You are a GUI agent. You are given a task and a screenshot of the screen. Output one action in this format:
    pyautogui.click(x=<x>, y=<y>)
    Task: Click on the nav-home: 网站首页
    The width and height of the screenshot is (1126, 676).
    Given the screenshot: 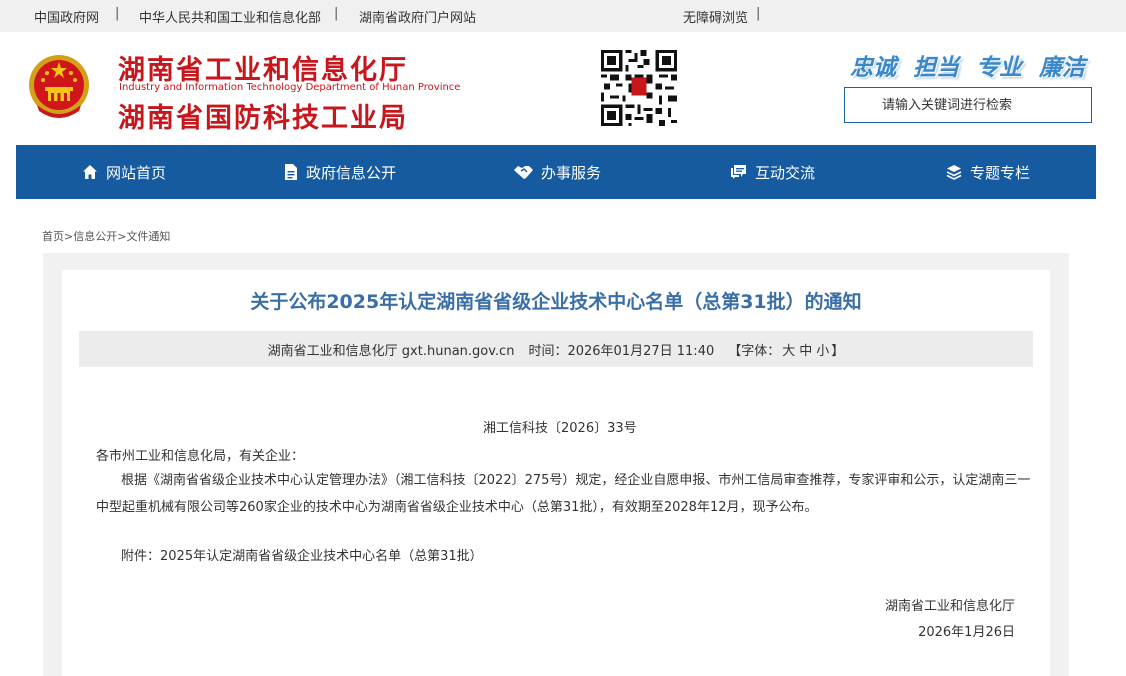 What is the action you would take?
    pyautogui.click(x=124, y=172)
    